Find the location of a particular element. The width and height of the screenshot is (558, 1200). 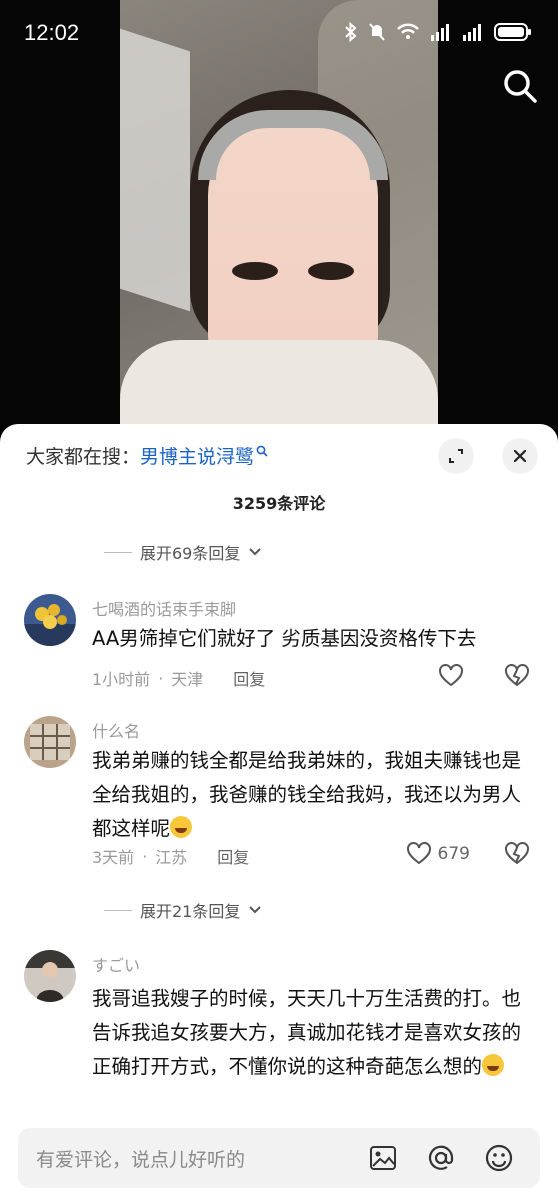

close-button is located at coordinates (520, 456).